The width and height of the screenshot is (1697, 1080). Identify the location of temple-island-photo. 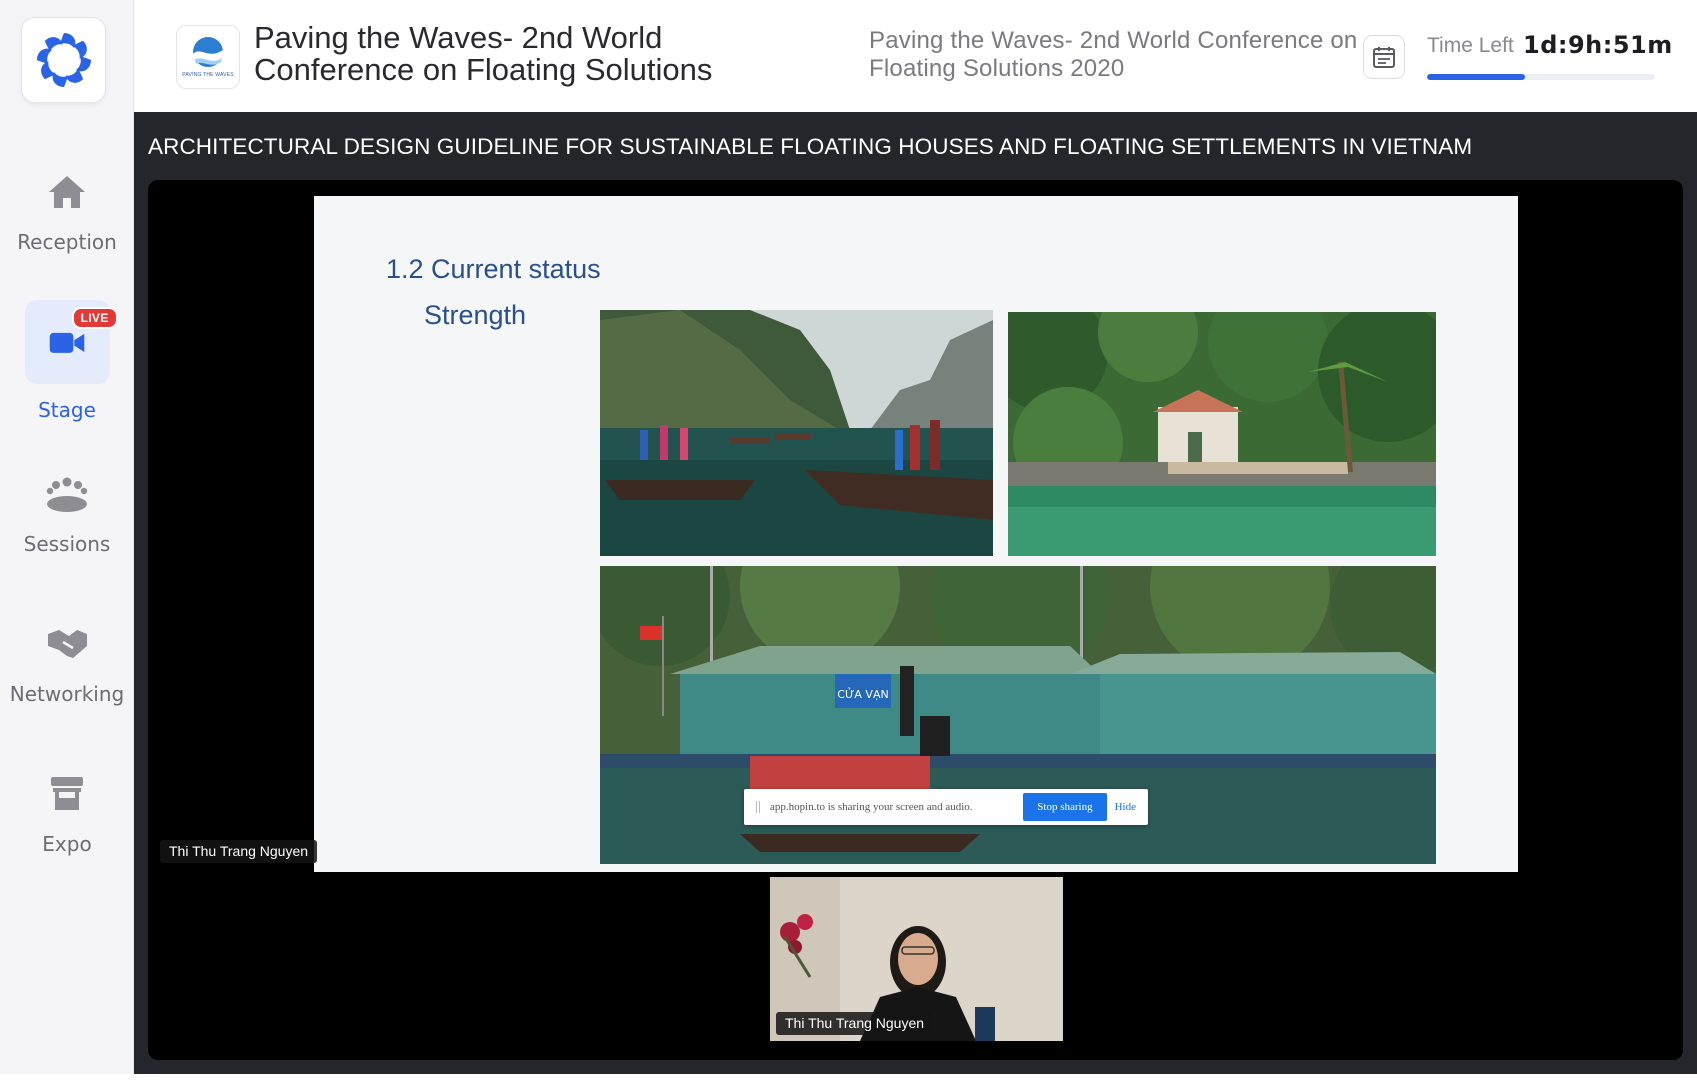
(1222, 434).